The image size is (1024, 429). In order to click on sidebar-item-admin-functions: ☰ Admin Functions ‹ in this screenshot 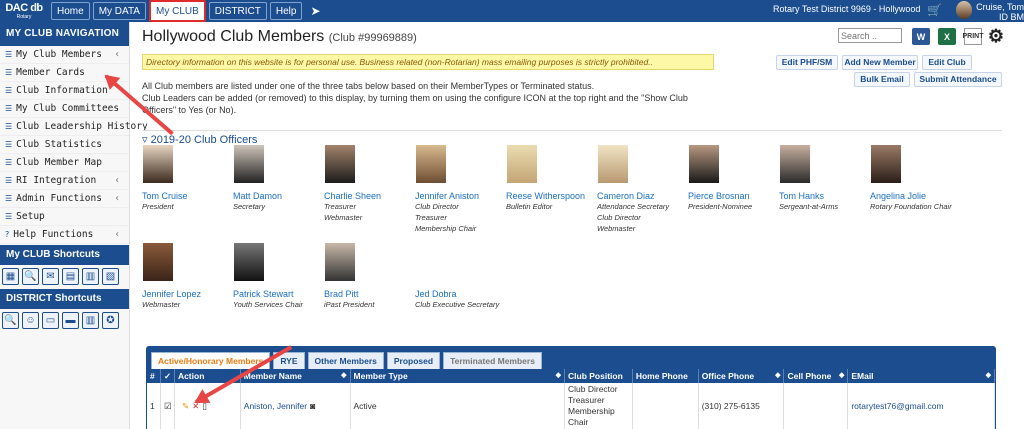, I will do `click(64, 199)`.